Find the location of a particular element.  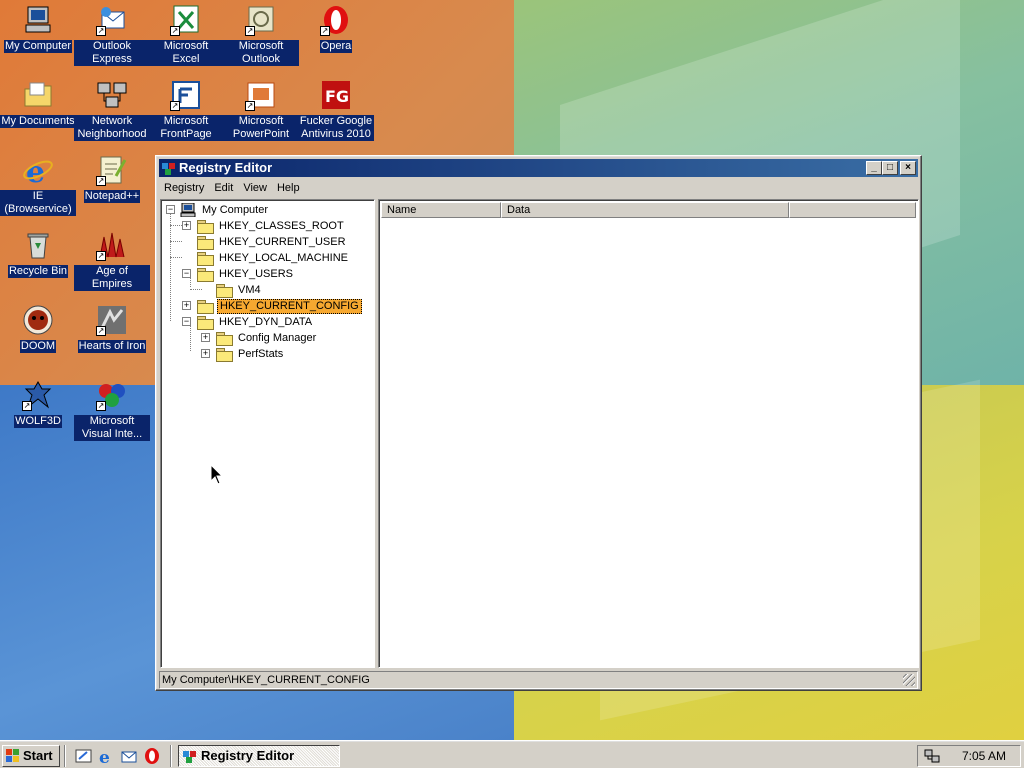

network-status-icon is located at coordinates (932, 756).